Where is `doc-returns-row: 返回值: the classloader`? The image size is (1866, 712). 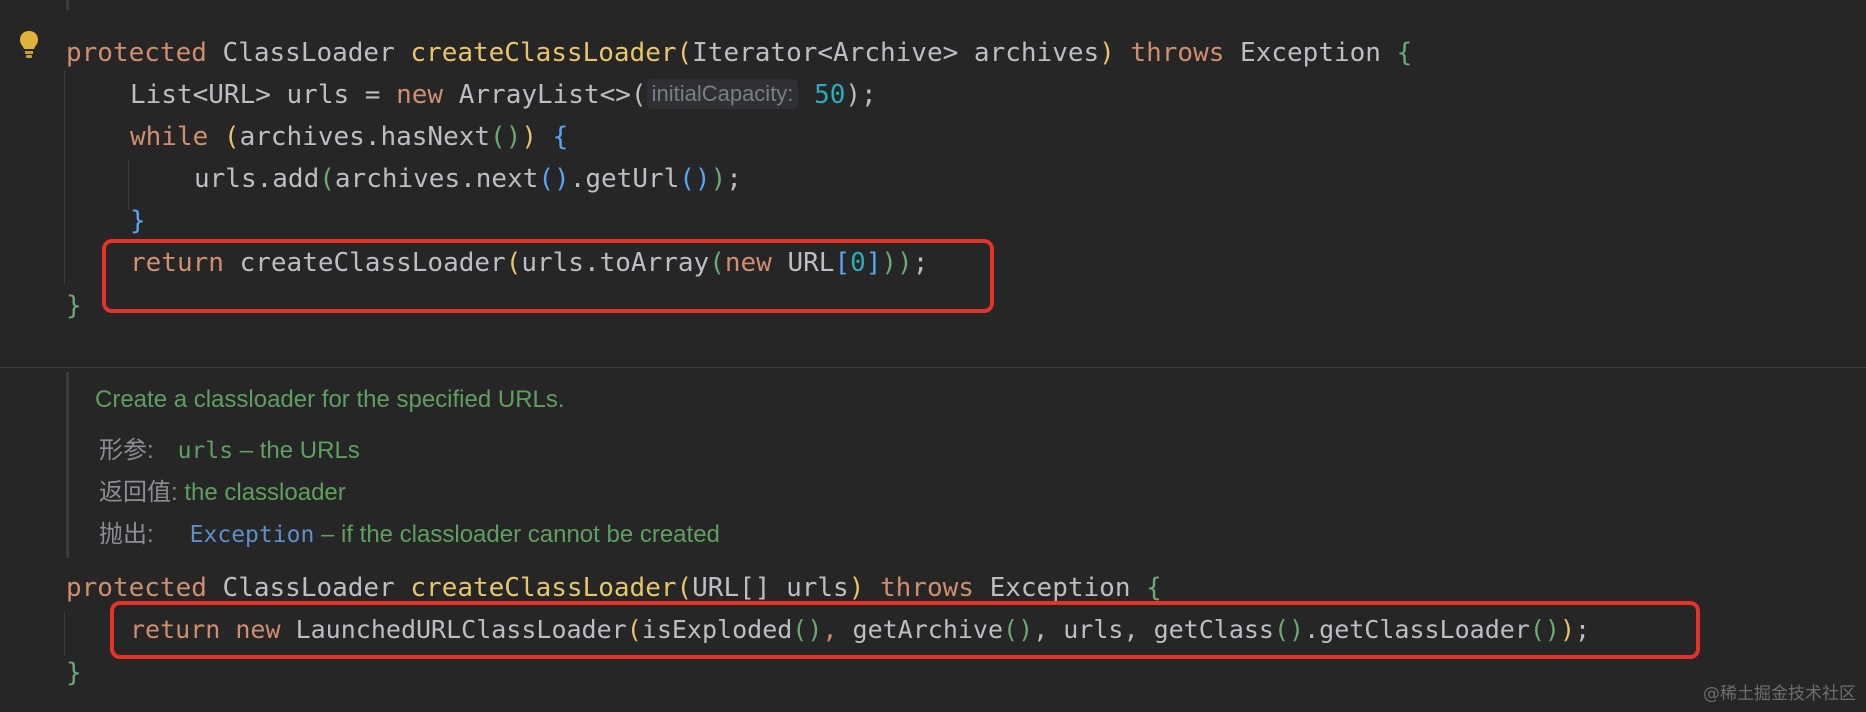 doc-returns-row: 返回值: the classloader is located at coordinates (222, 489).